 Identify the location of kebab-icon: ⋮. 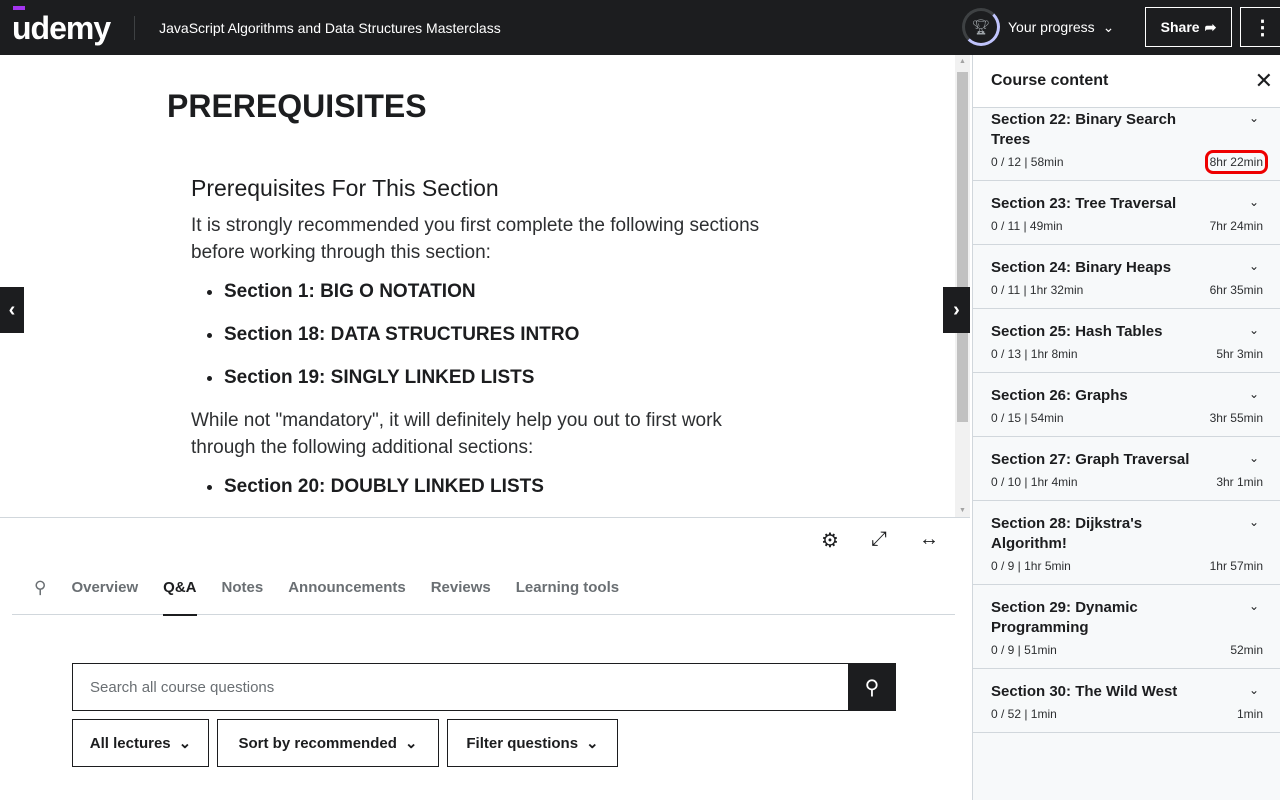
(1262, 27).